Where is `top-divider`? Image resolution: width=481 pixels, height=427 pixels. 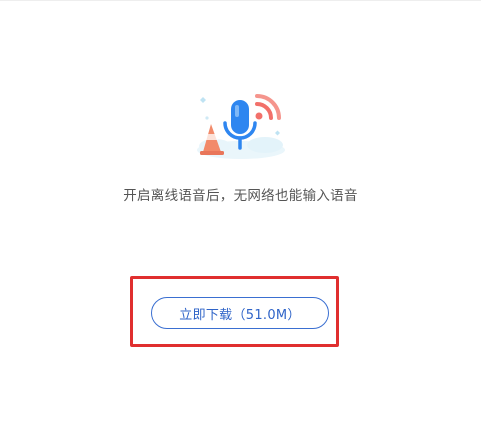 top-divider is located at coordinates (240, 0).